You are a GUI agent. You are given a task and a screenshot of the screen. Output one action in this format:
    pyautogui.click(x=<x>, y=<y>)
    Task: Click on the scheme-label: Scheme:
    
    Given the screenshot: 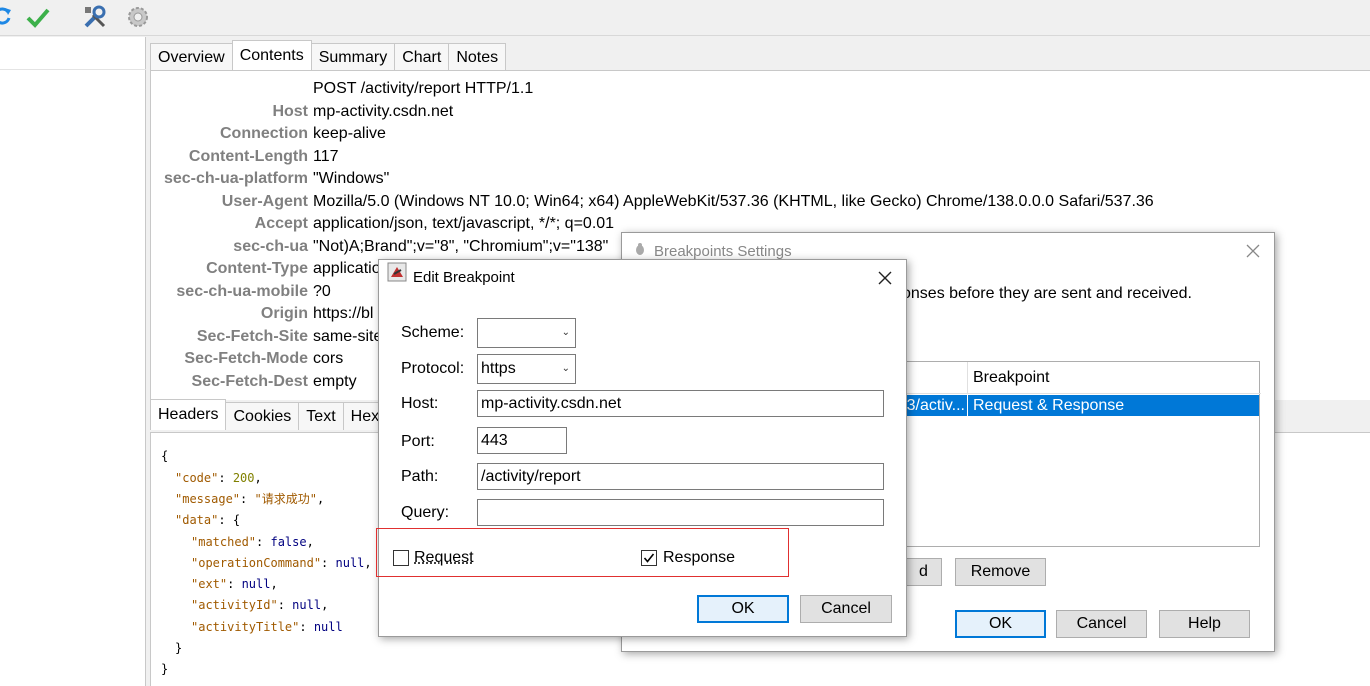 What is the action you would take?
    pyautogui.click(x=433, y=332)
    